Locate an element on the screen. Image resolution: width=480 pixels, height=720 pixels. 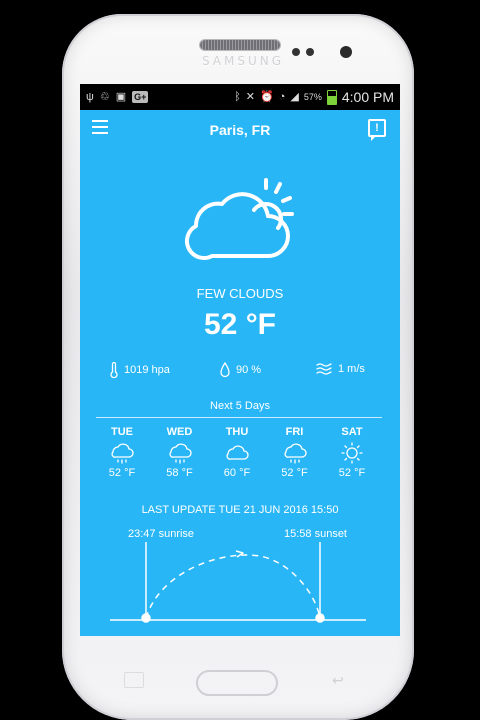
menu-soft-key is located at coordinates (134, 680).